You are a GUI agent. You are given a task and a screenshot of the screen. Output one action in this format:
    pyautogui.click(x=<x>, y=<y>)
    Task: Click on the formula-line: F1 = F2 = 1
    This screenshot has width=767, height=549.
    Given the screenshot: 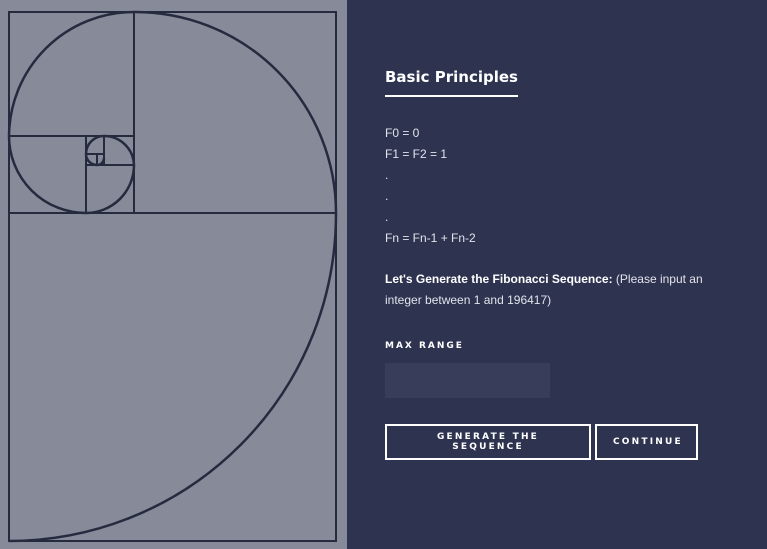 What is the action you would take?
    pyautogui.click(x=416, y=154)
    